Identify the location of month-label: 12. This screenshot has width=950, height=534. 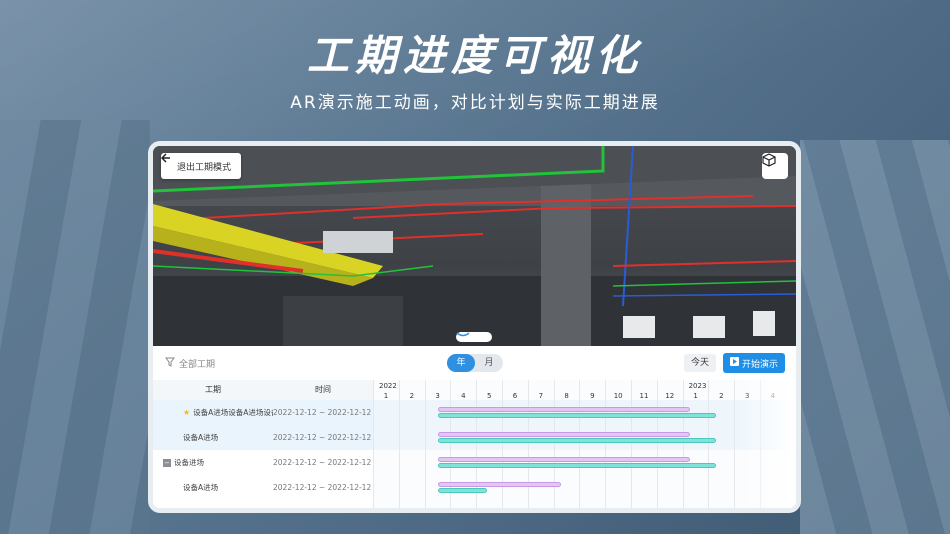
(670, 396).